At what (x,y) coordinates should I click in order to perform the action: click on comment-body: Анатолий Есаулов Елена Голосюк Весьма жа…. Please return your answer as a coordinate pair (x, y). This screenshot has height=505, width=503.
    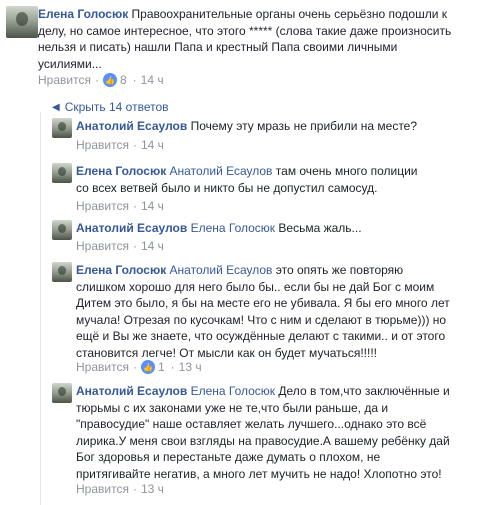
    Looking at the image, I should click on (286, 228).